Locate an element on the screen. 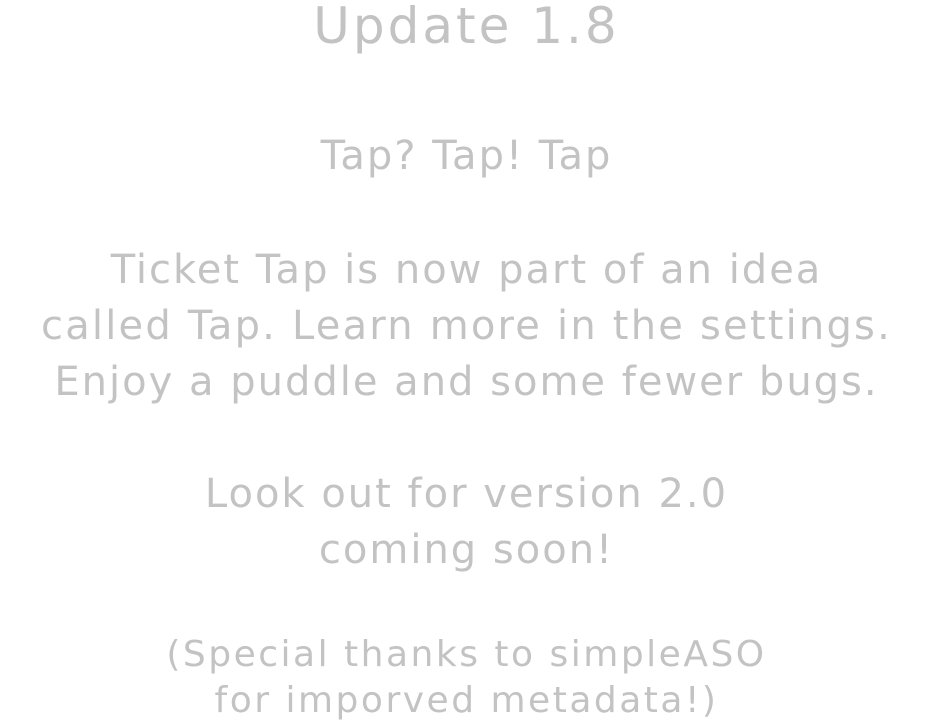  announcement-line-1: Look out for version 2.0 is located at coordinates (466, 494).